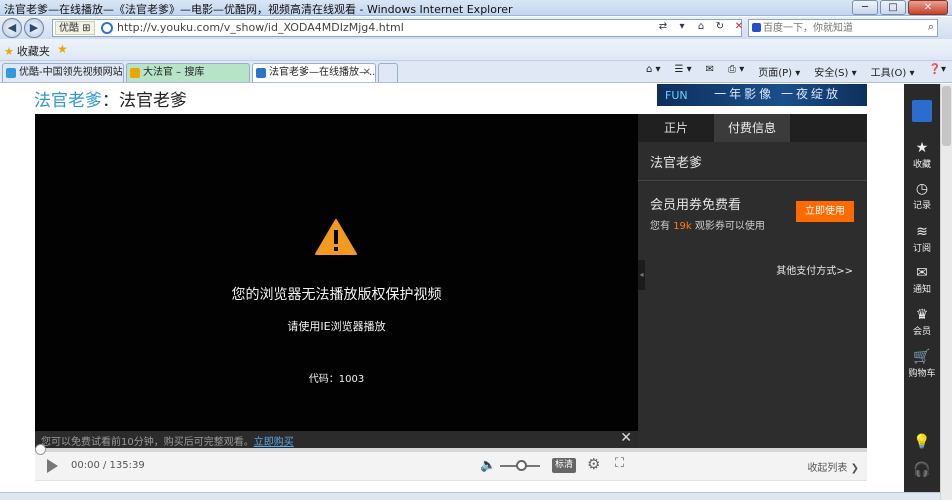 The width and height of the screenshot is (952, 500). I want to click on search-input, so click(838, 28).